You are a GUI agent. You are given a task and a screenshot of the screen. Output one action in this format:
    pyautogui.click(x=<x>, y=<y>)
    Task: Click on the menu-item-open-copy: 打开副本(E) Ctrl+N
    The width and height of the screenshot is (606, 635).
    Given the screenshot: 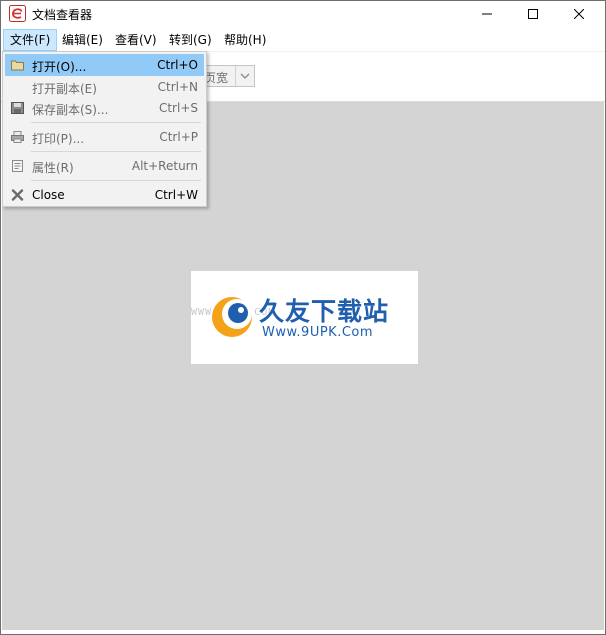 What is the action you would take?
    pyautogui.click(x=104, y=87)
    